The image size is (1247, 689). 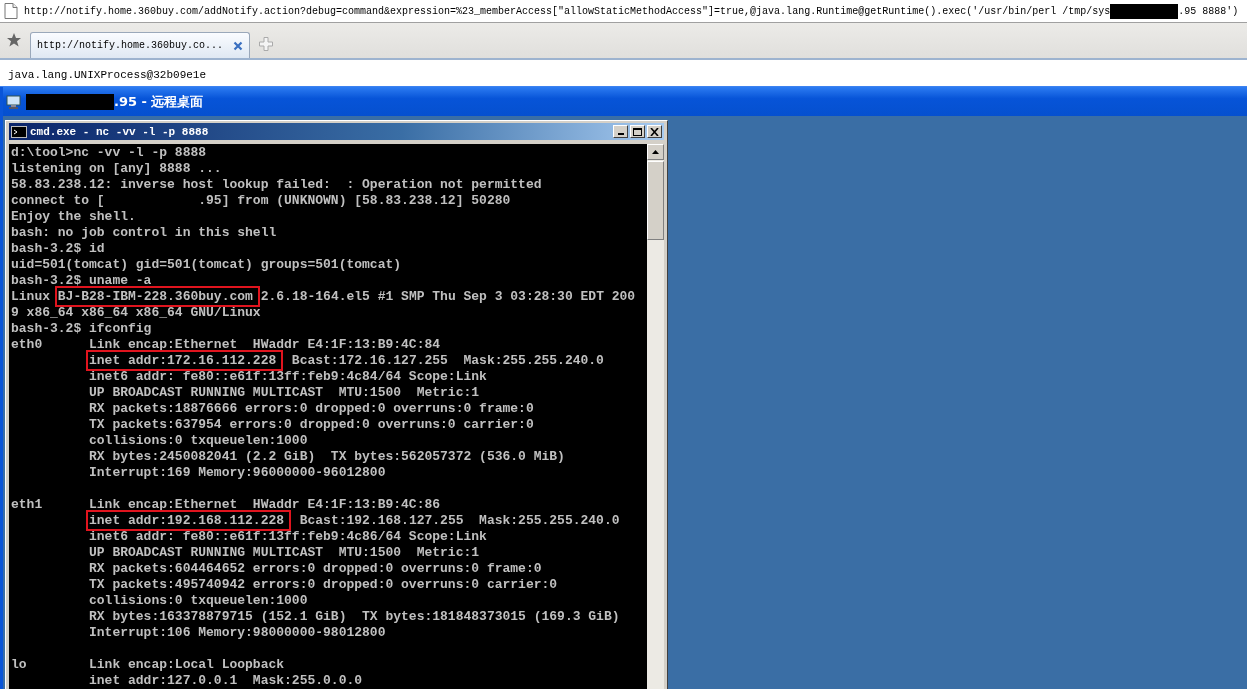 What do you see at coordinates (315, 569) in the screenshot?
I see `terminal-line: RX packets:604464652 errors:0 dropped:0 overruns:0 frame:0` at bounding box center [315, 569].